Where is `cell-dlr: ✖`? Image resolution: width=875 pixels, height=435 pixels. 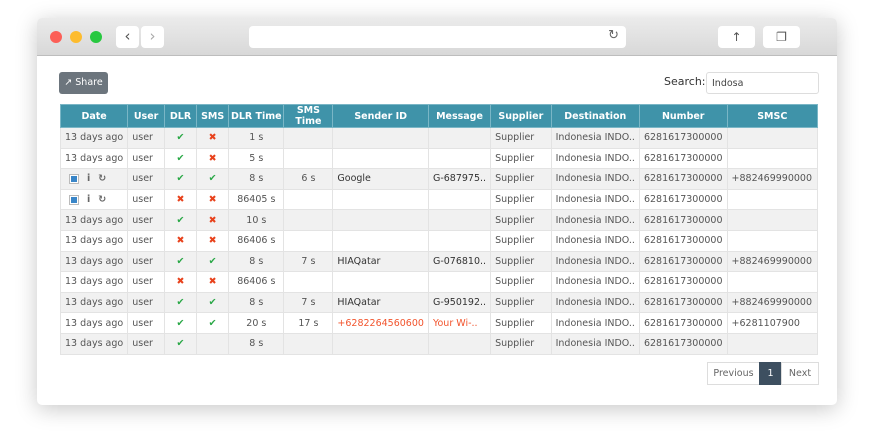 cell-dlr: ✖ is located at coordinates (180, 240).